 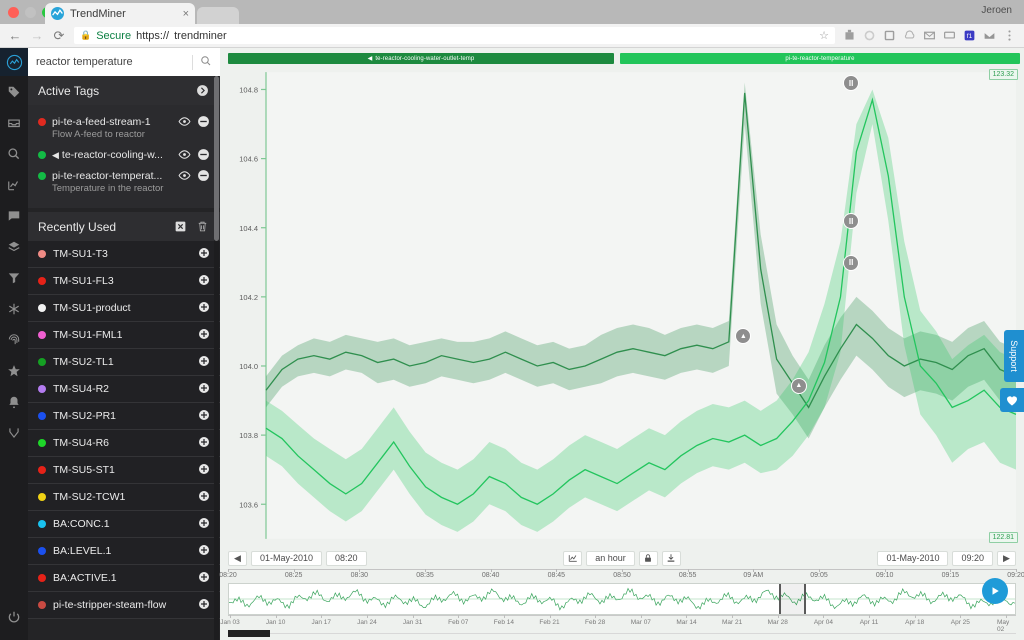 I want to click on app-logo-icon, so click(x=14, y=62).